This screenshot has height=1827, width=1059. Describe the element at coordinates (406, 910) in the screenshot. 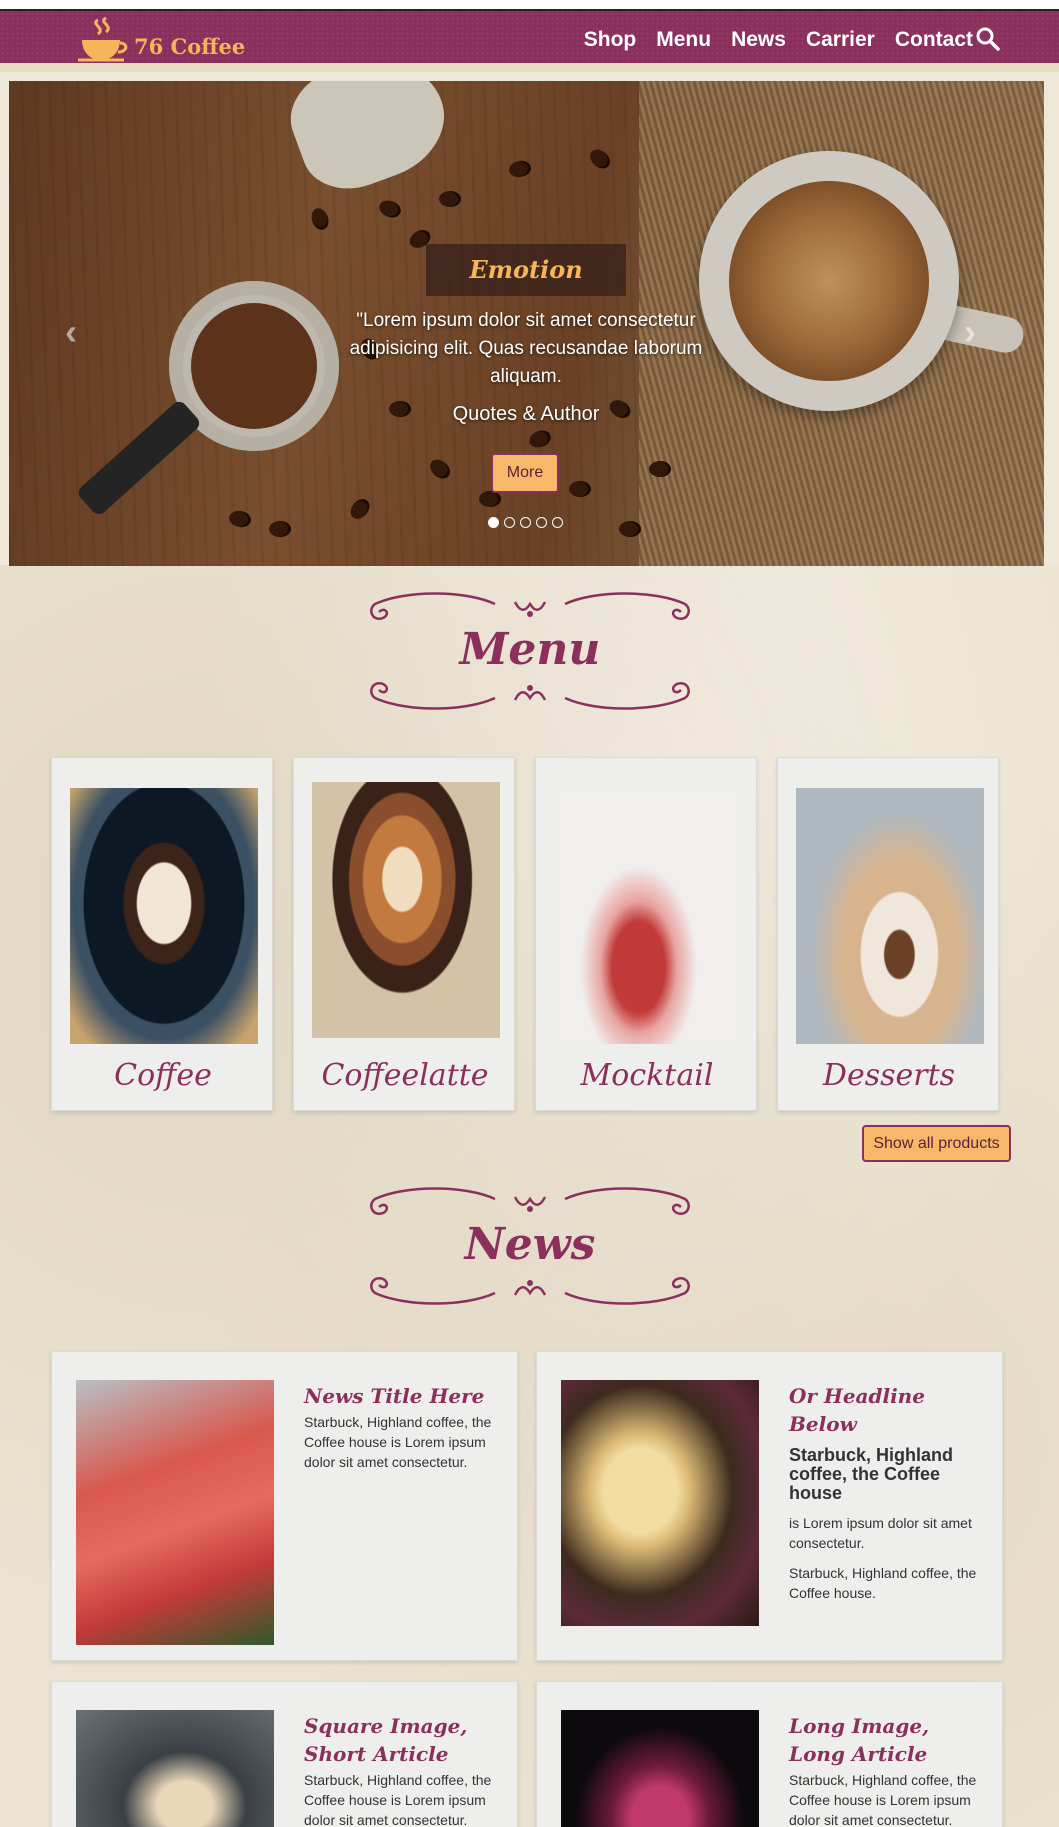

I see `latte-image` at that location.